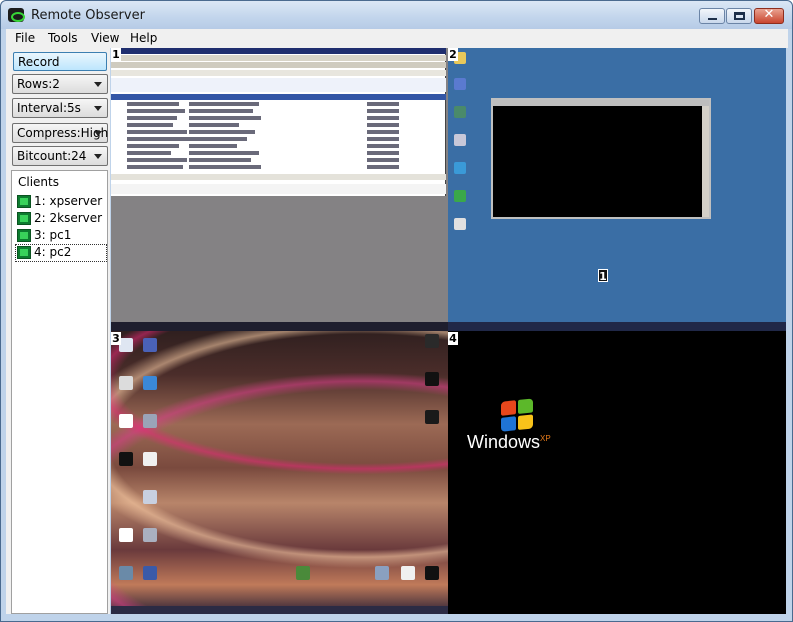  What do you see at coordinates (53, 235) in the screenshot?
I see `client-label: 3: pc1` at bounding box center [53, 235].